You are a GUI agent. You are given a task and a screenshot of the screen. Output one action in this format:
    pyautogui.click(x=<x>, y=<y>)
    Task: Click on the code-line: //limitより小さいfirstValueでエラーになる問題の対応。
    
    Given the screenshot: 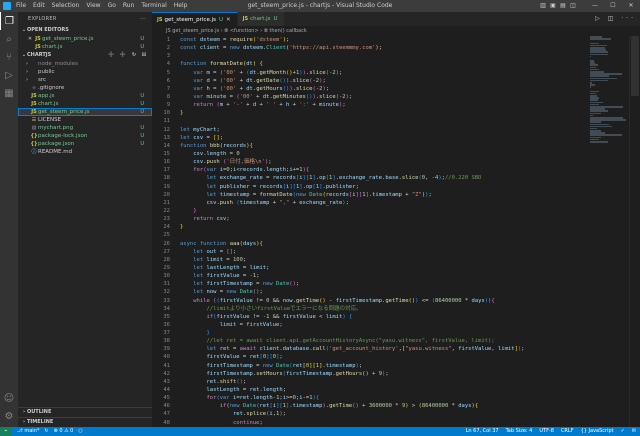 What is the action you would take?
    pyautogui.click(x=390, y=309)
    